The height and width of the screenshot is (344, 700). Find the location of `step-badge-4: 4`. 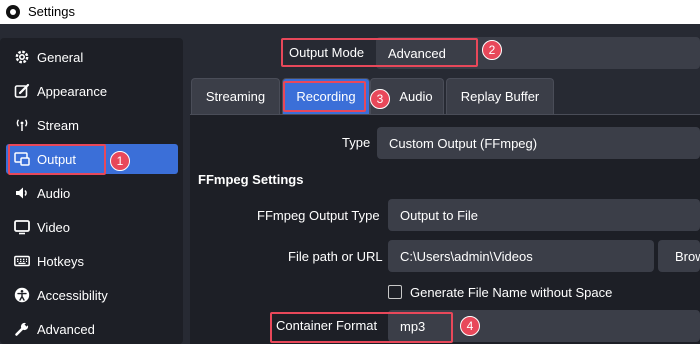

step-badge-4: 4 is located at coordinates (470, 326).